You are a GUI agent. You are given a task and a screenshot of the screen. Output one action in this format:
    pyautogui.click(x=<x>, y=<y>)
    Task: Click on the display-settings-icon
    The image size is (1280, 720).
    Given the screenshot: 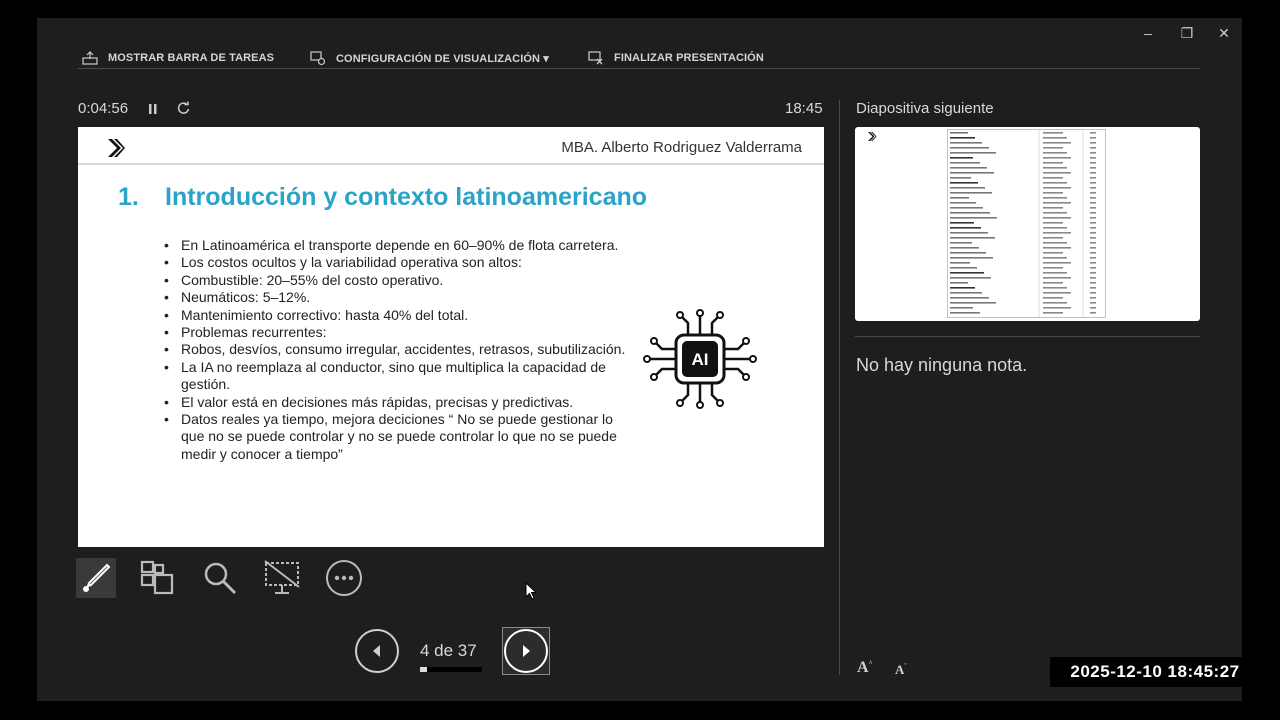 What is the action you would take?
    pyautogui.click(x=318, y=58)
    